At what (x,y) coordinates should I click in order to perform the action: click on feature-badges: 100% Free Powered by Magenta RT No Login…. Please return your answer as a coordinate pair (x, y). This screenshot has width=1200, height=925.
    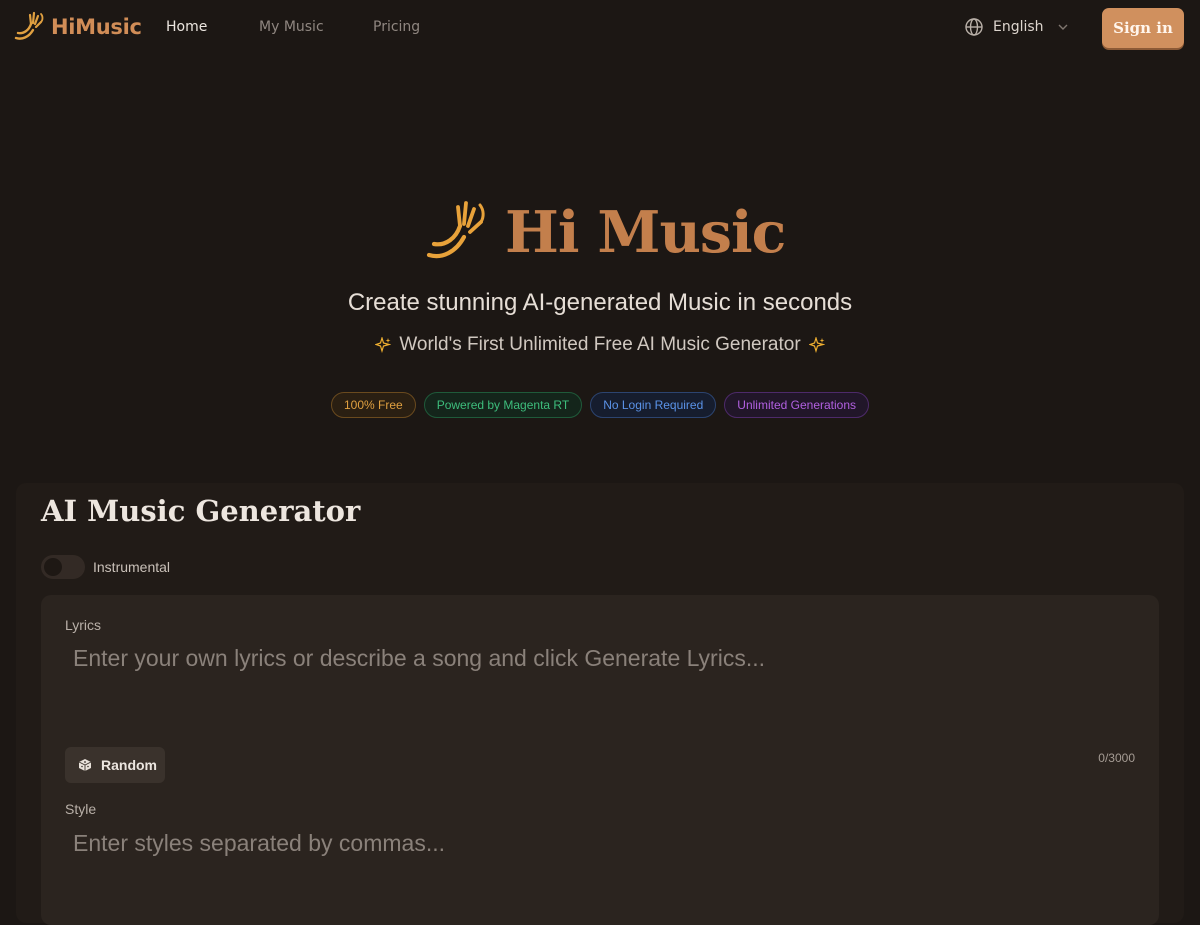
    Looking at the image, I should click on (600, 405).